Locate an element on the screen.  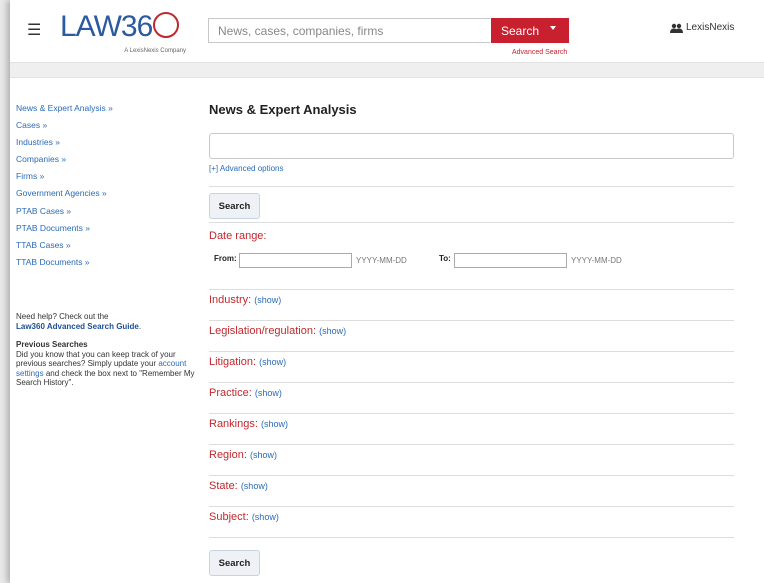
hamburger-icon: ☰ is located at coordinates (34, 30).